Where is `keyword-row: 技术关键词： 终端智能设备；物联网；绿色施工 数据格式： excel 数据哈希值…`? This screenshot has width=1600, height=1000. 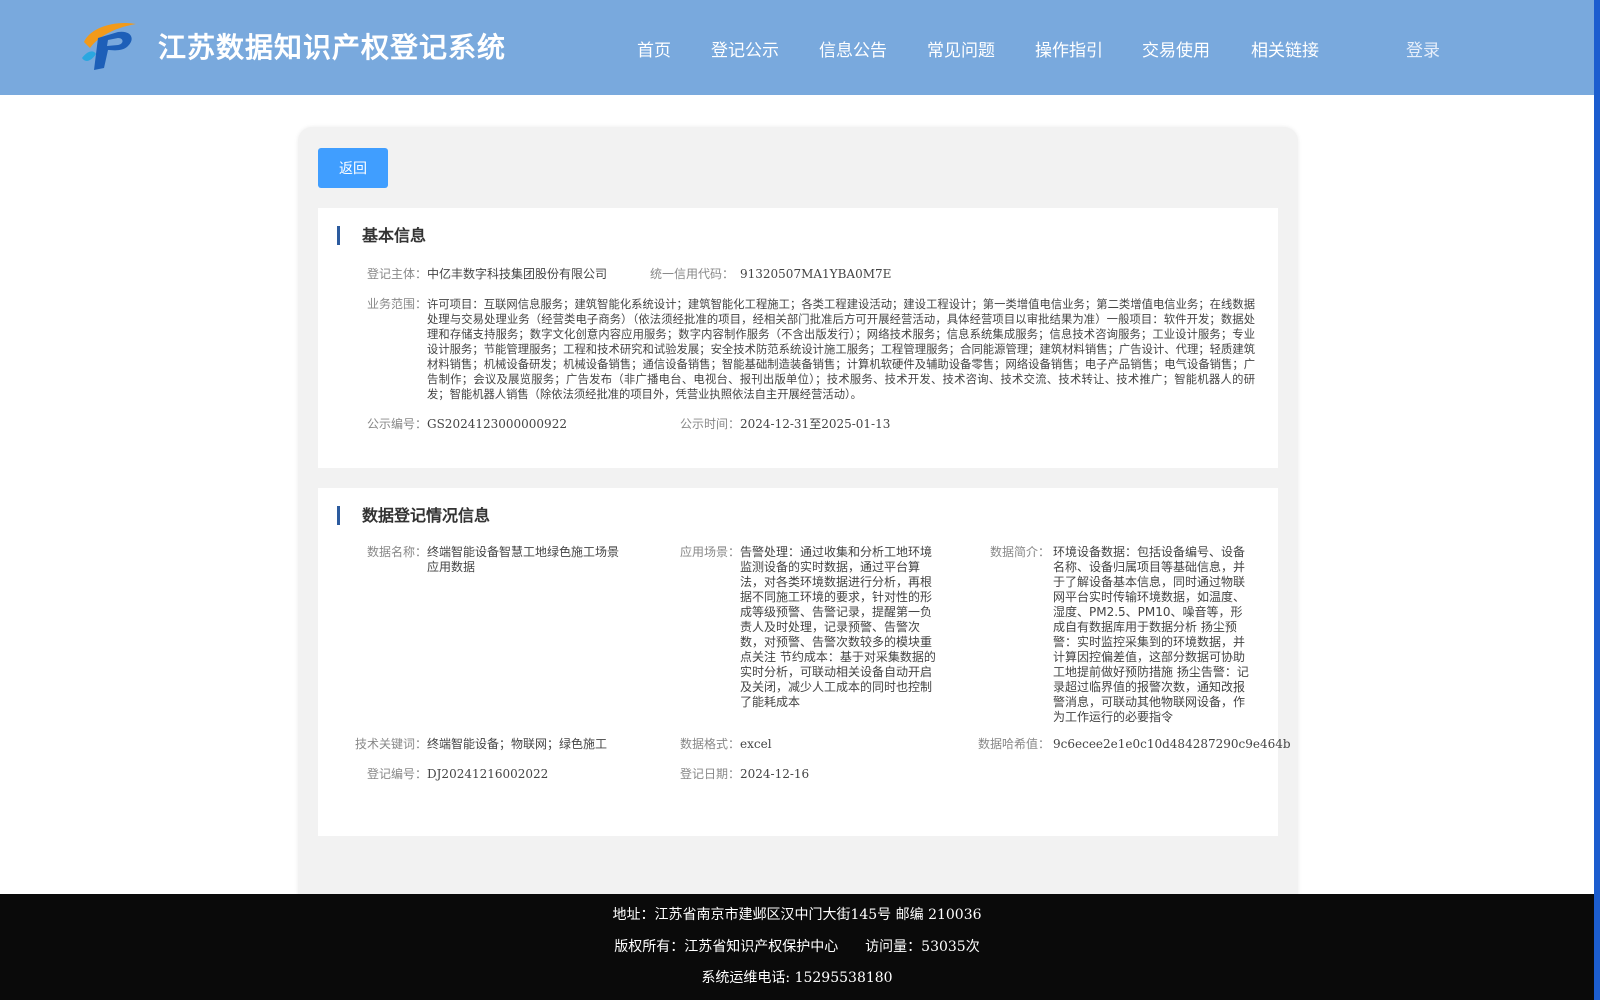 keyword-row: 技术关键词： 终端智能设备；物联网；绿色施工 数据格式： excel 数据哈希值… is located at coordinates (804, 744).